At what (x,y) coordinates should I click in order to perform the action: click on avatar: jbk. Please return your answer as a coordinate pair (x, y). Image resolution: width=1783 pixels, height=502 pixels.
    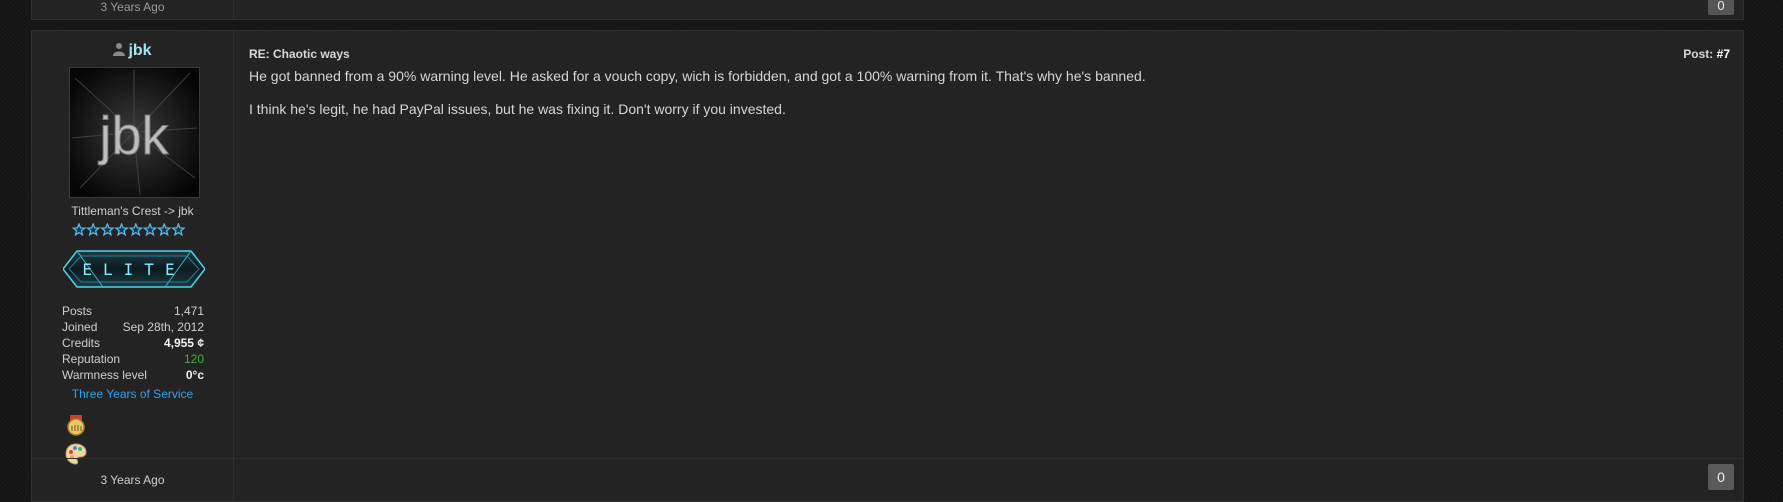
    Looking at the image, I should click on (134, 132).